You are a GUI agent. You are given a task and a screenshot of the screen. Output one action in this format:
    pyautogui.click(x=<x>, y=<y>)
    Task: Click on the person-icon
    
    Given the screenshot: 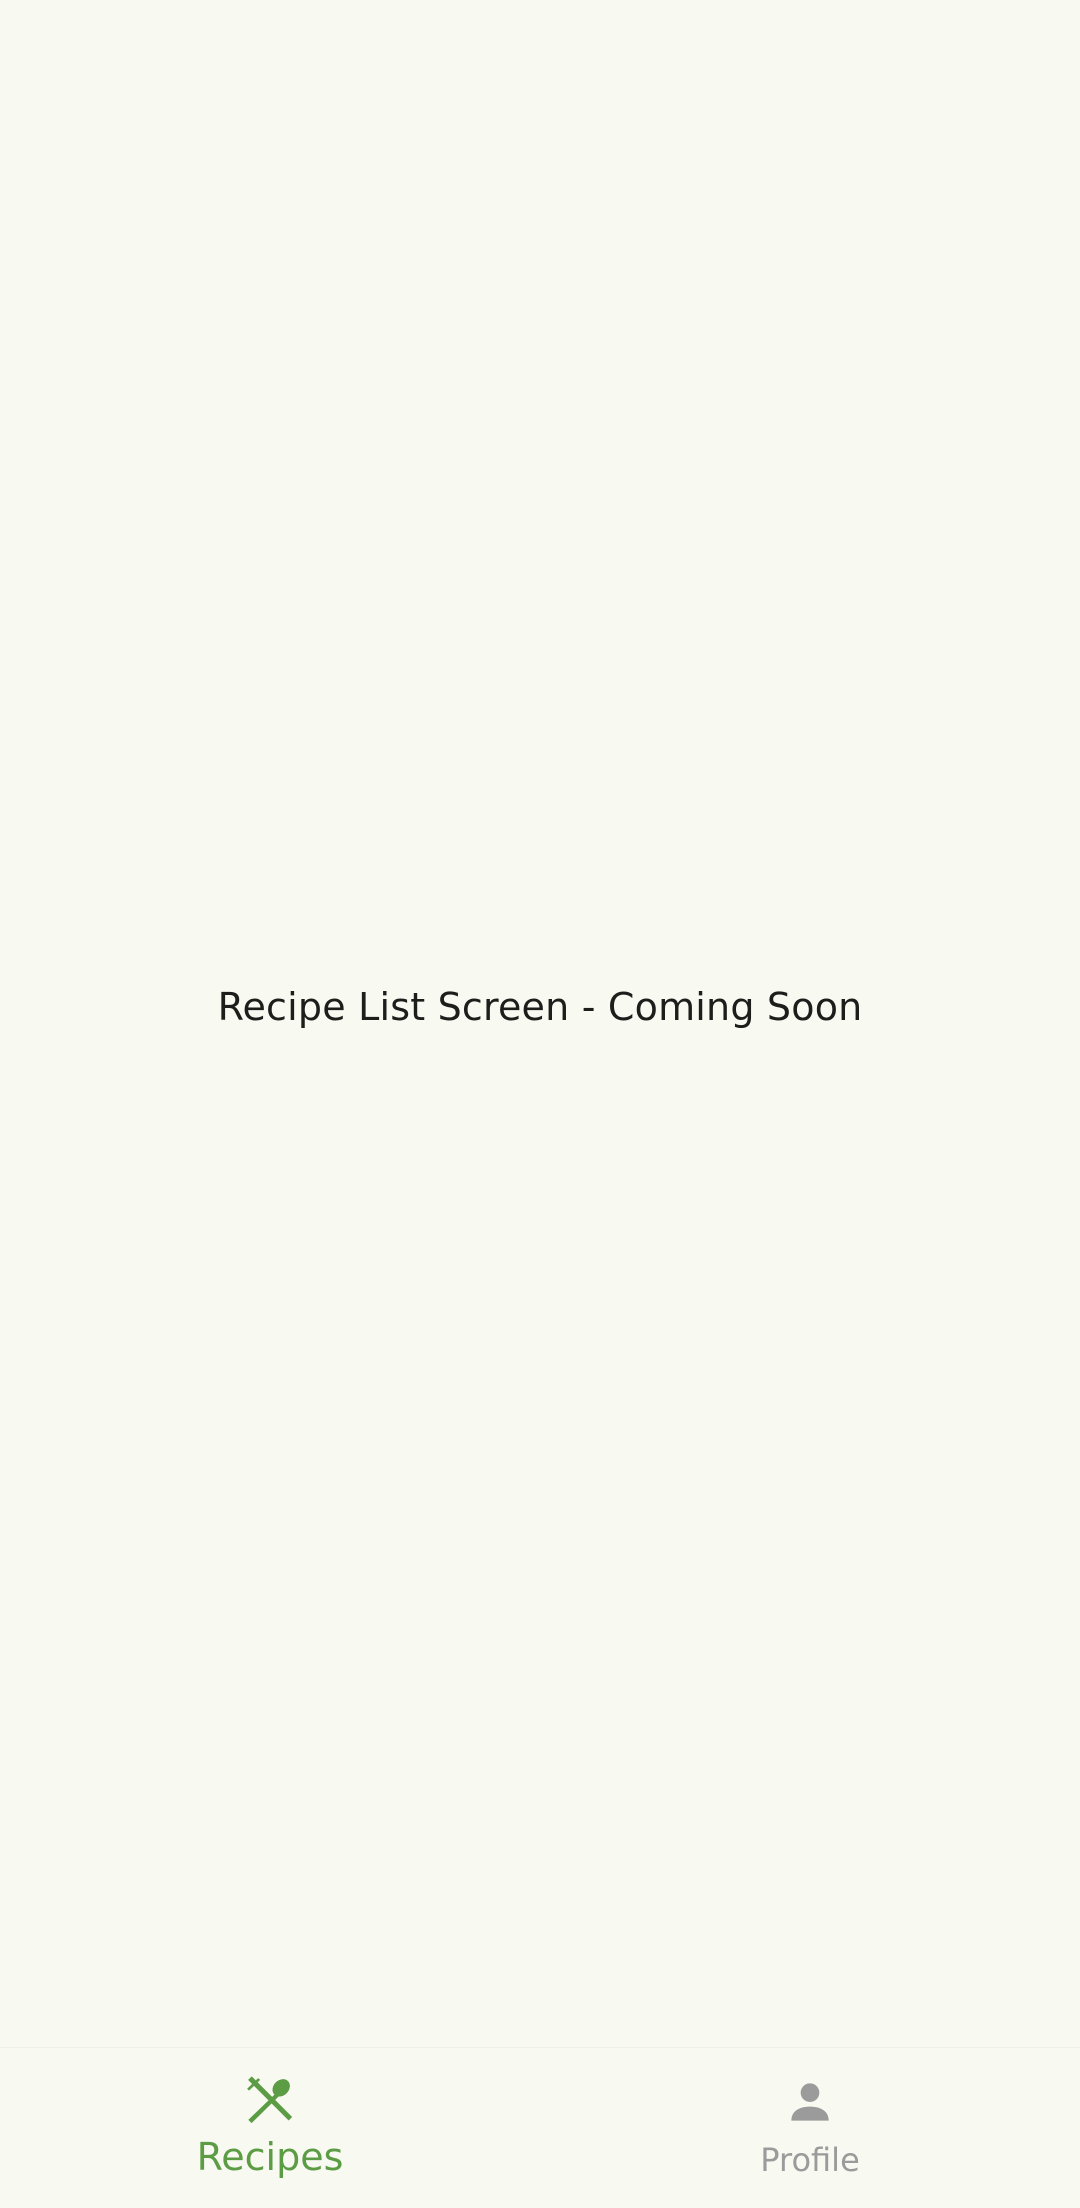 What is the action you would take?
    pyautogui.click(x=810, y=2102)
    